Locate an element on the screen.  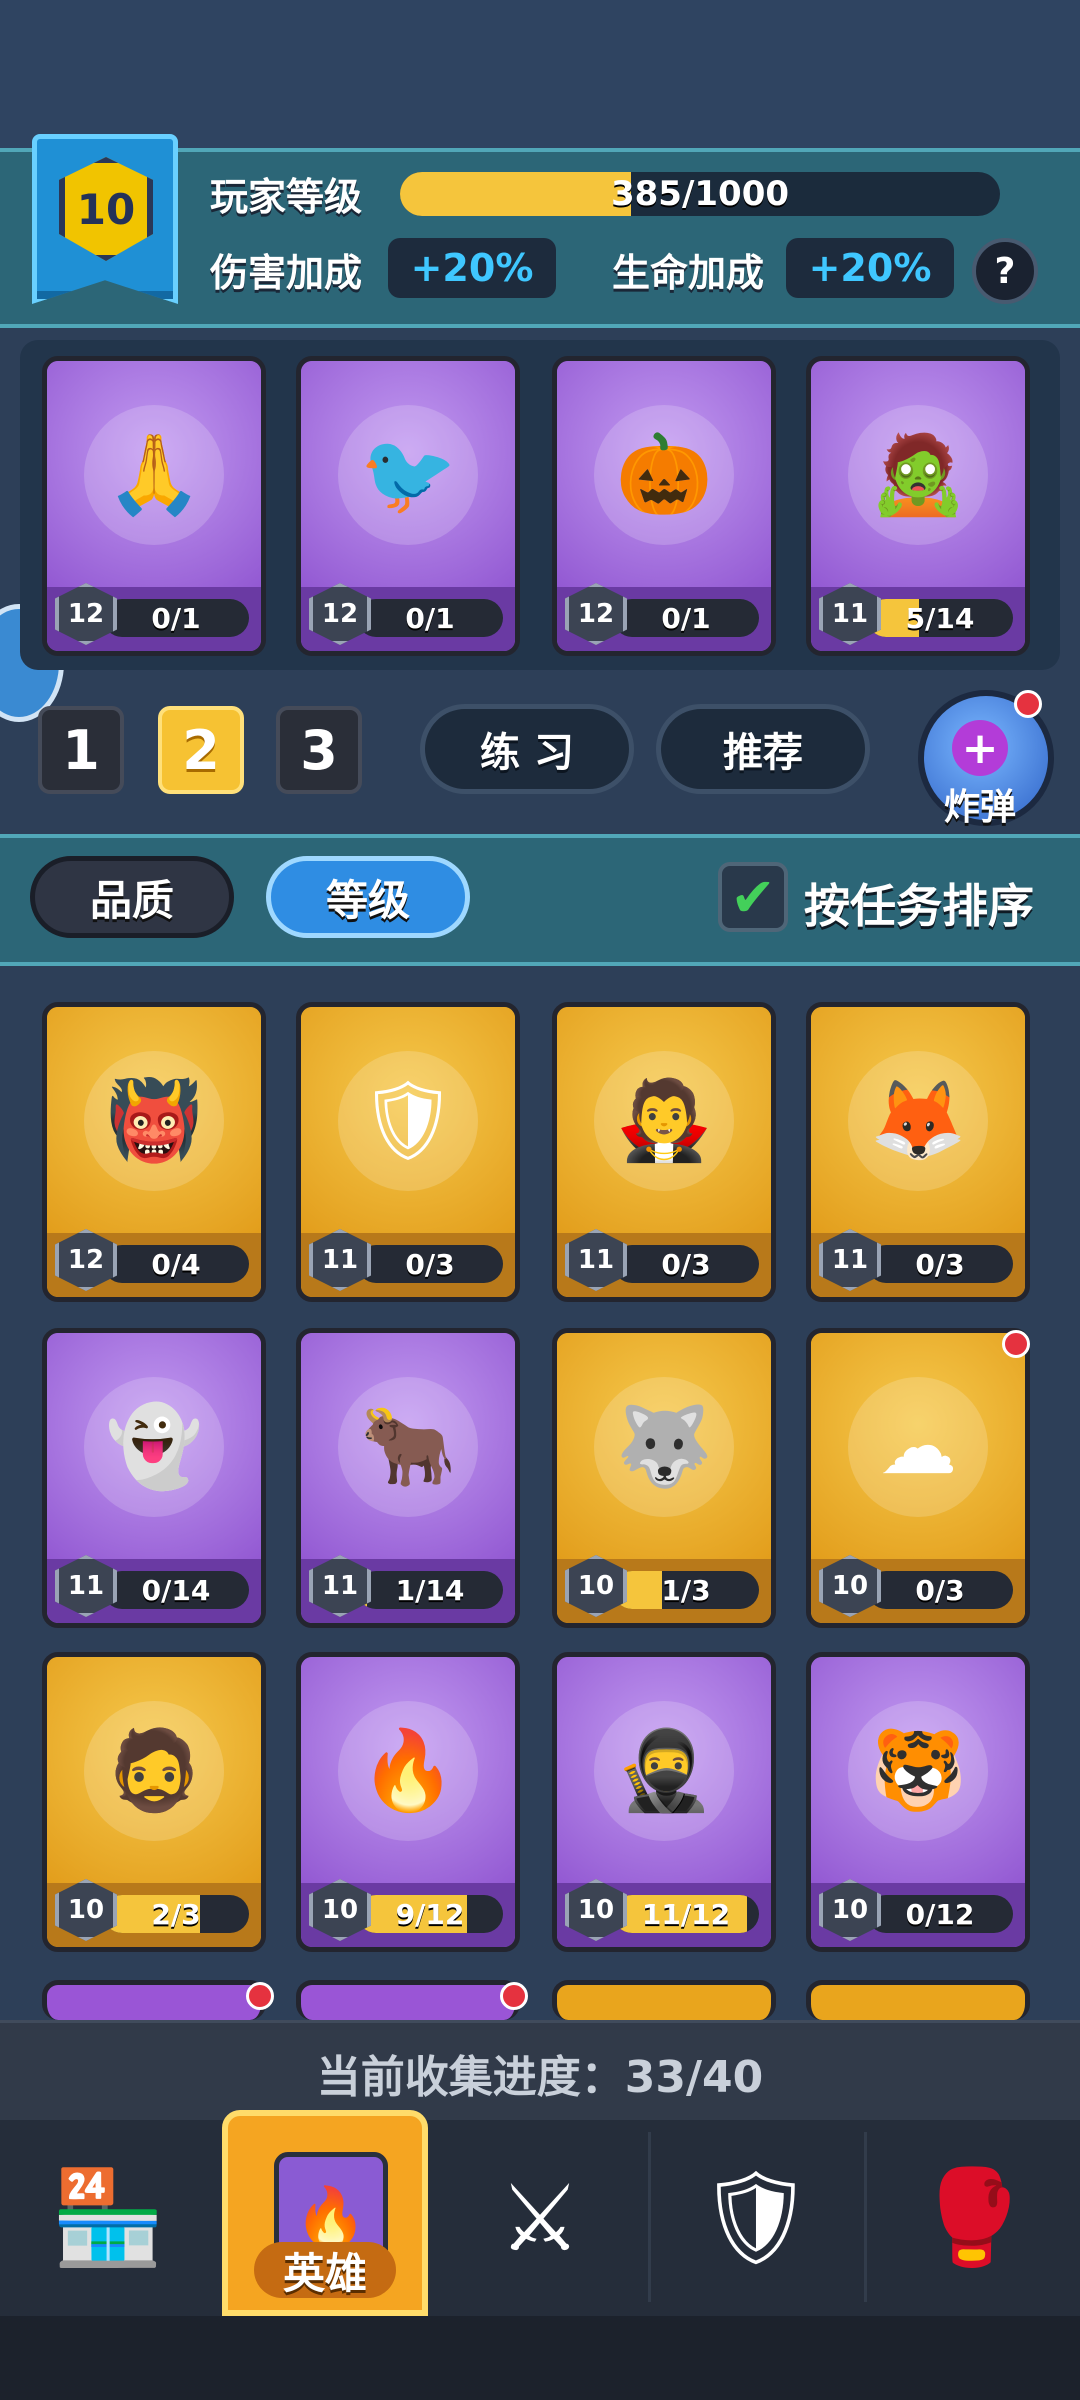
hero-portrait: 🐯 is located at coordinates (918, 1771).